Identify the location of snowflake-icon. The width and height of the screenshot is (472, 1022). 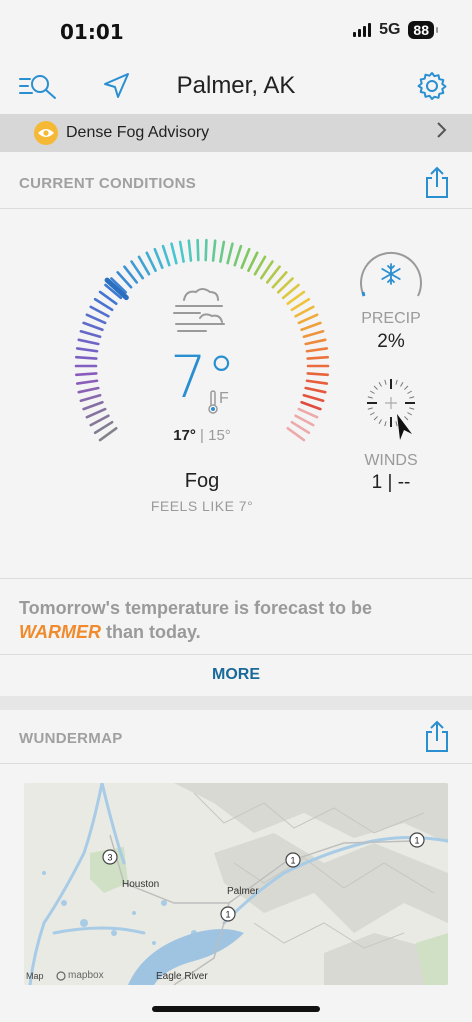
(391, 274).